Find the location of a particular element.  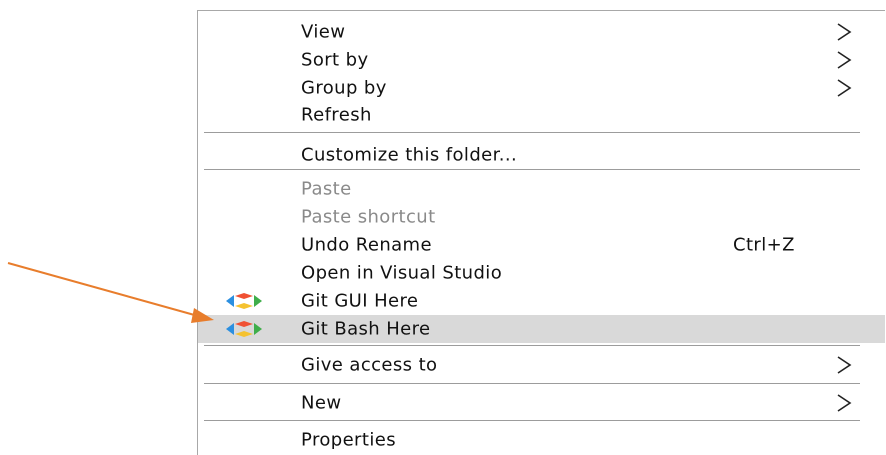

menu-item-label: Git Bash Here is located at coordinates (366, 329).